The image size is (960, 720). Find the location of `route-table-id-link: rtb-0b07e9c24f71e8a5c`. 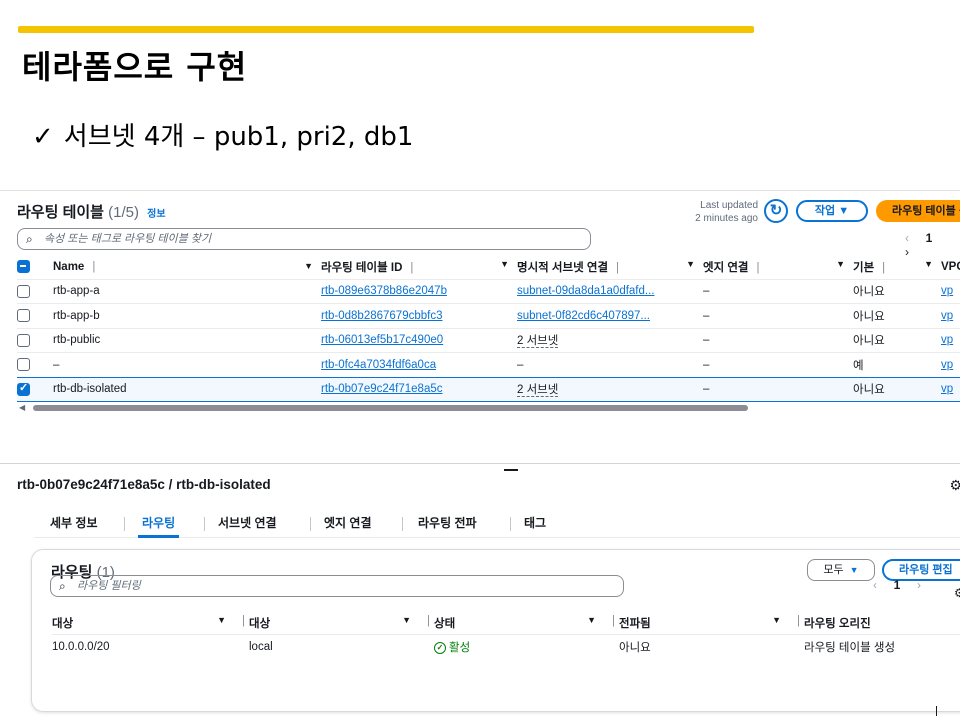

route-table-id-link: rtb-0b07e9c24f71e8a5c is located at coordinates (382, 389).